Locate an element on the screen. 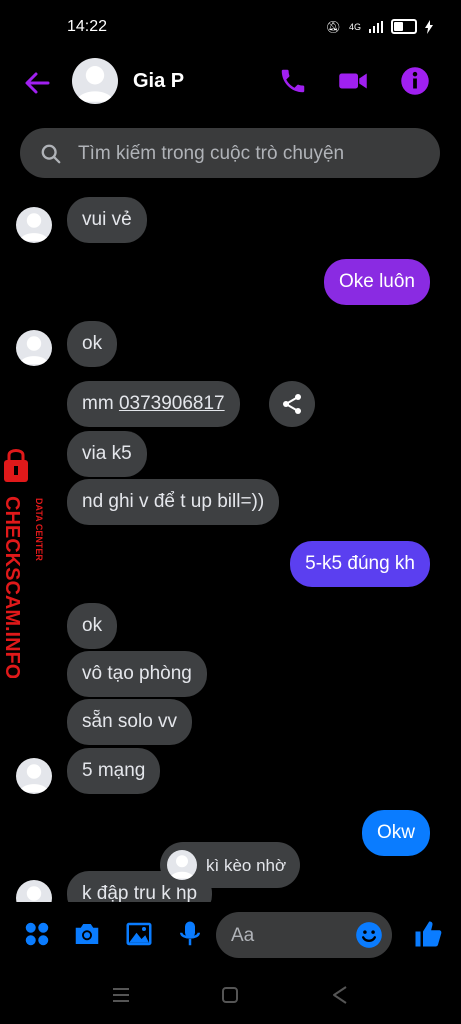 This screenshot has height=1024, width=461. network-type: 4G is located at coordinates (354, 26).